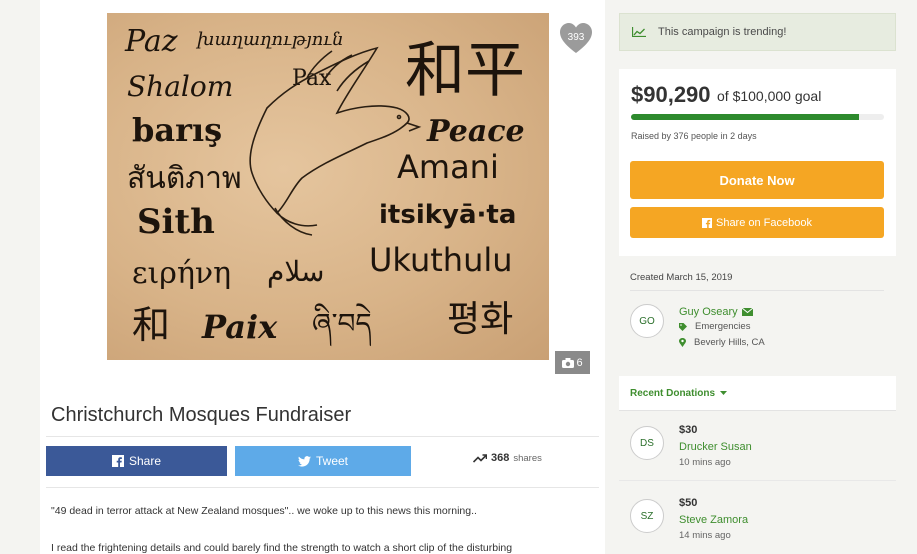 The height and width of the screenshot is (554, 917). What do you see at coordinates (724, 393) in the screenshot?
I see `caret-down-icon` at bounding box center [724, 393].